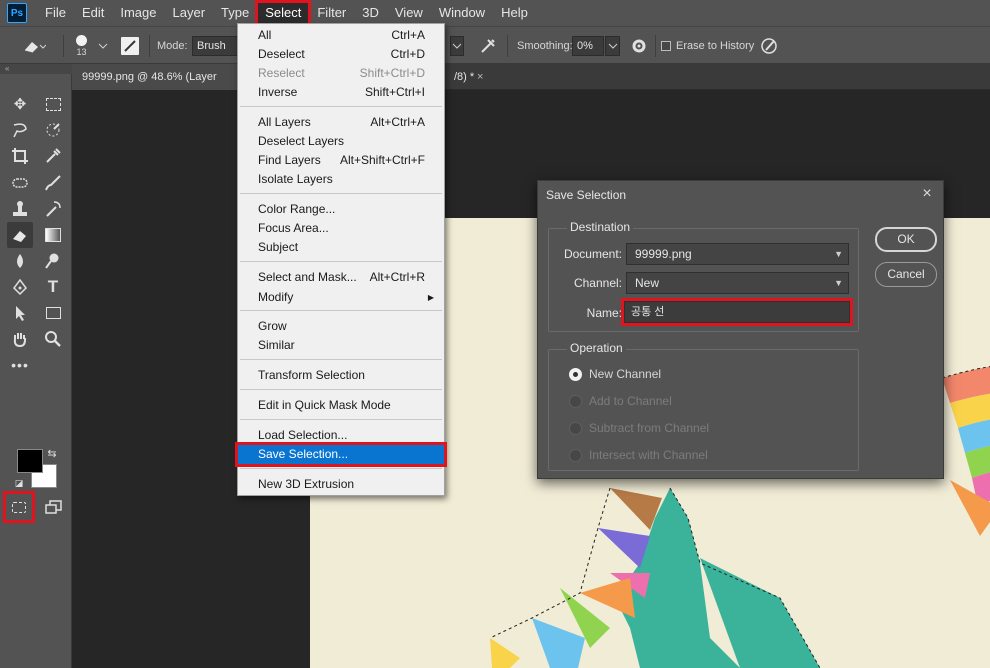  Describe the element at coordinates (19, 507) in the screenshot. I see `quick-mask-mode-button` at that location.